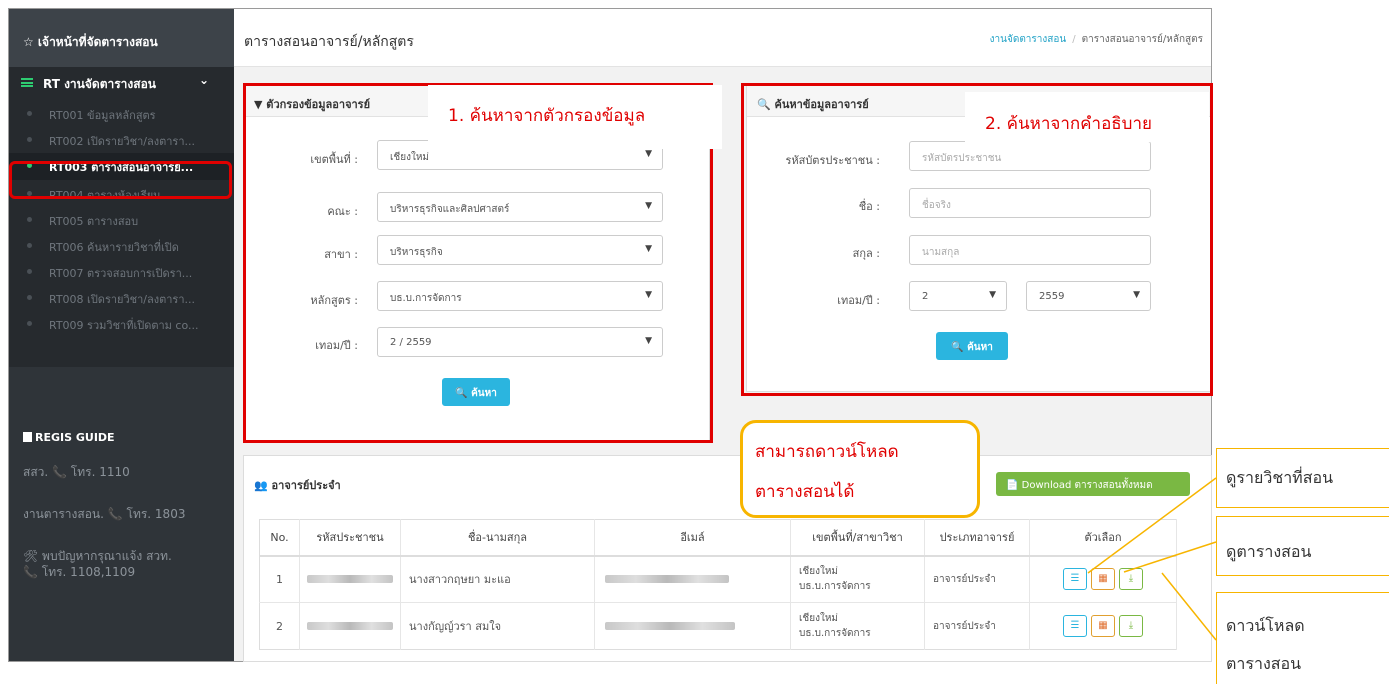 This screenshot has width=1389, height=684. What do you see at coordinates (1265, 625) in the screenshot?
I see `side-label-download-1: ดาวน์โหลด` at bounding box center [1265, 625].